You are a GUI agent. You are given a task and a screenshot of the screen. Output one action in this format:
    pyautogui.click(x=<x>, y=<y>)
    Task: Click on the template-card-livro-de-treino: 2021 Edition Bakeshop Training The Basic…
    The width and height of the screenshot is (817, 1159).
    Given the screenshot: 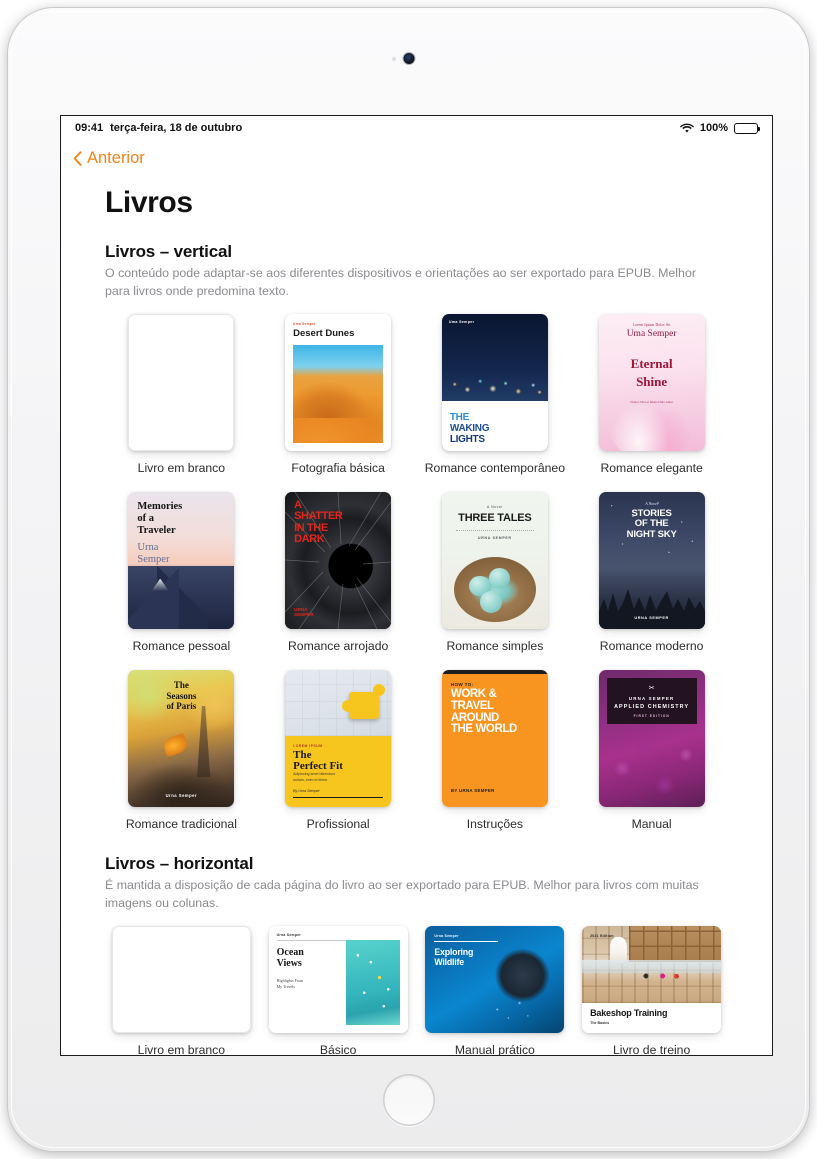 What is the action you would take?
    pyautogui.click(x=651, y=990)
    